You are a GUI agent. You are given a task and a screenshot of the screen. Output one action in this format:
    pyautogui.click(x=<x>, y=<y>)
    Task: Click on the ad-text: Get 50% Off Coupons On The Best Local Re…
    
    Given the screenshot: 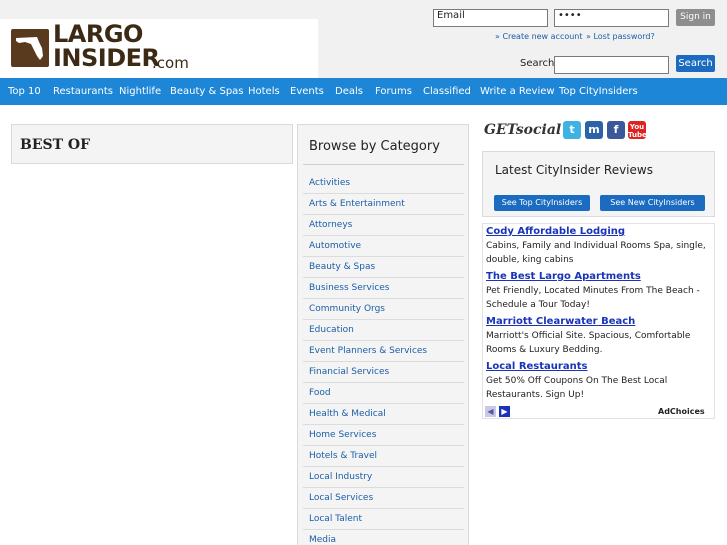 What is the action you would take?
    pyautogui.click(x=577, y=388)
    